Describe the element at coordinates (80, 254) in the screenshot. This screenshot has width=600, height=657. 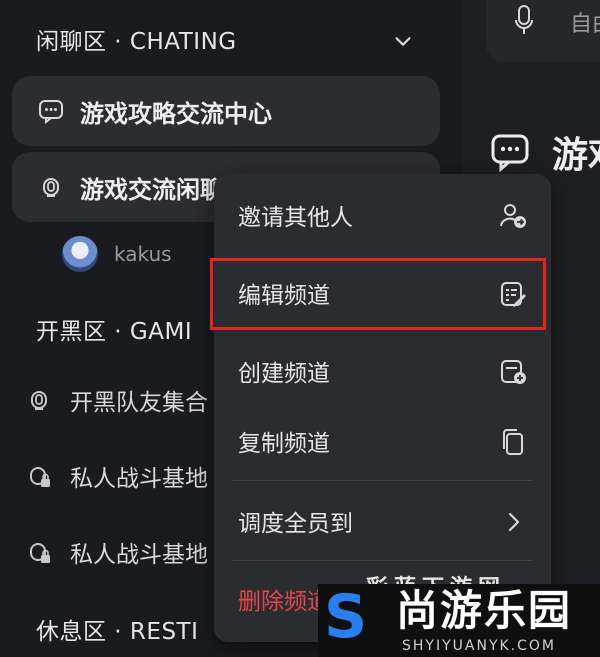
I see `avatar` at that location.